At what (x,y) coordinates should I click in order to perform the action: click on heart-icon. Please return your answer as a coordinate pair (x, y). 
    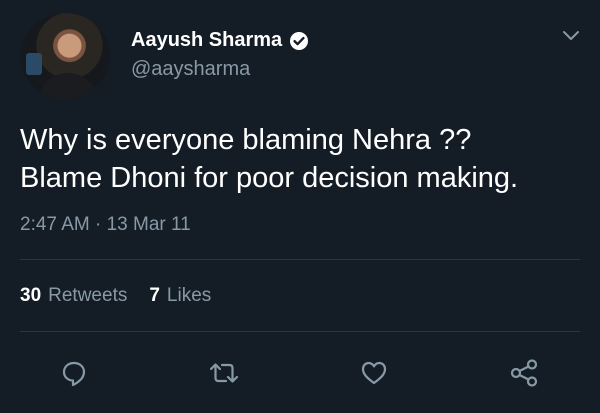
    Looking at the image, I should click on (374, 373).